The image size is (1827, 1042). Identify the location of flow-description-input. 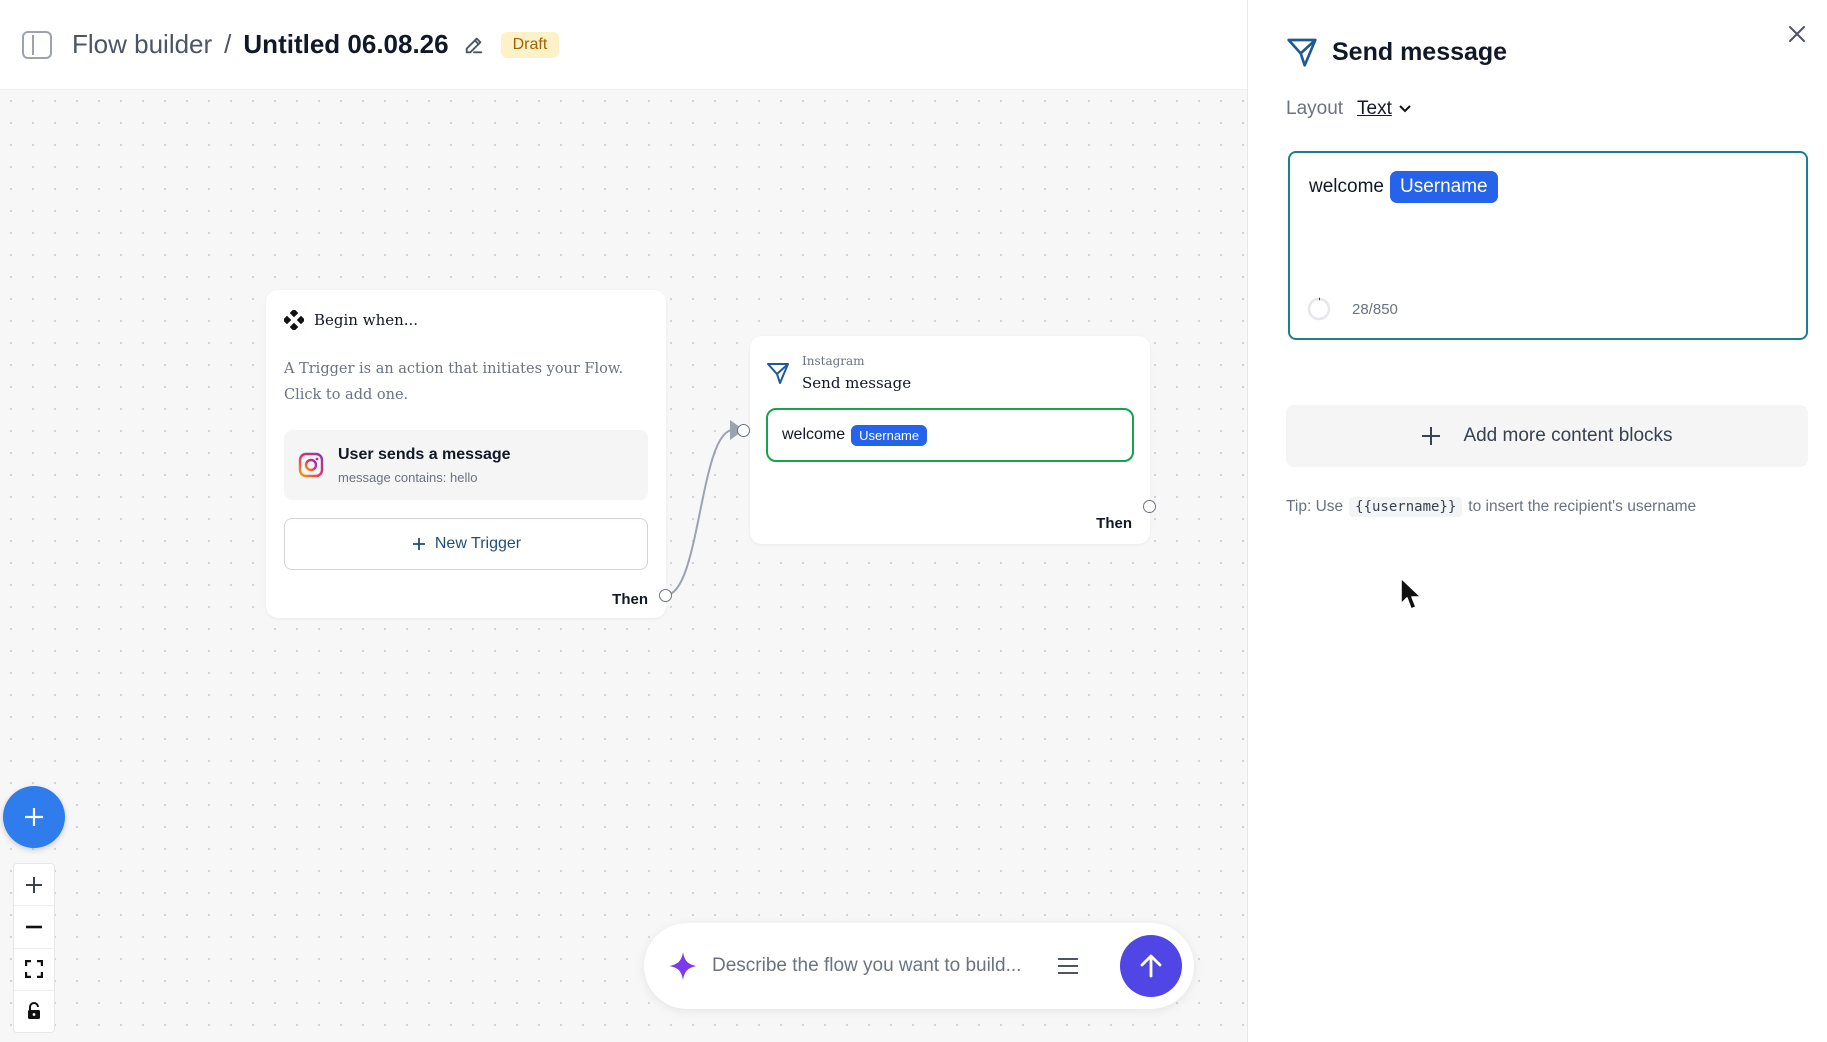
(877, 966).